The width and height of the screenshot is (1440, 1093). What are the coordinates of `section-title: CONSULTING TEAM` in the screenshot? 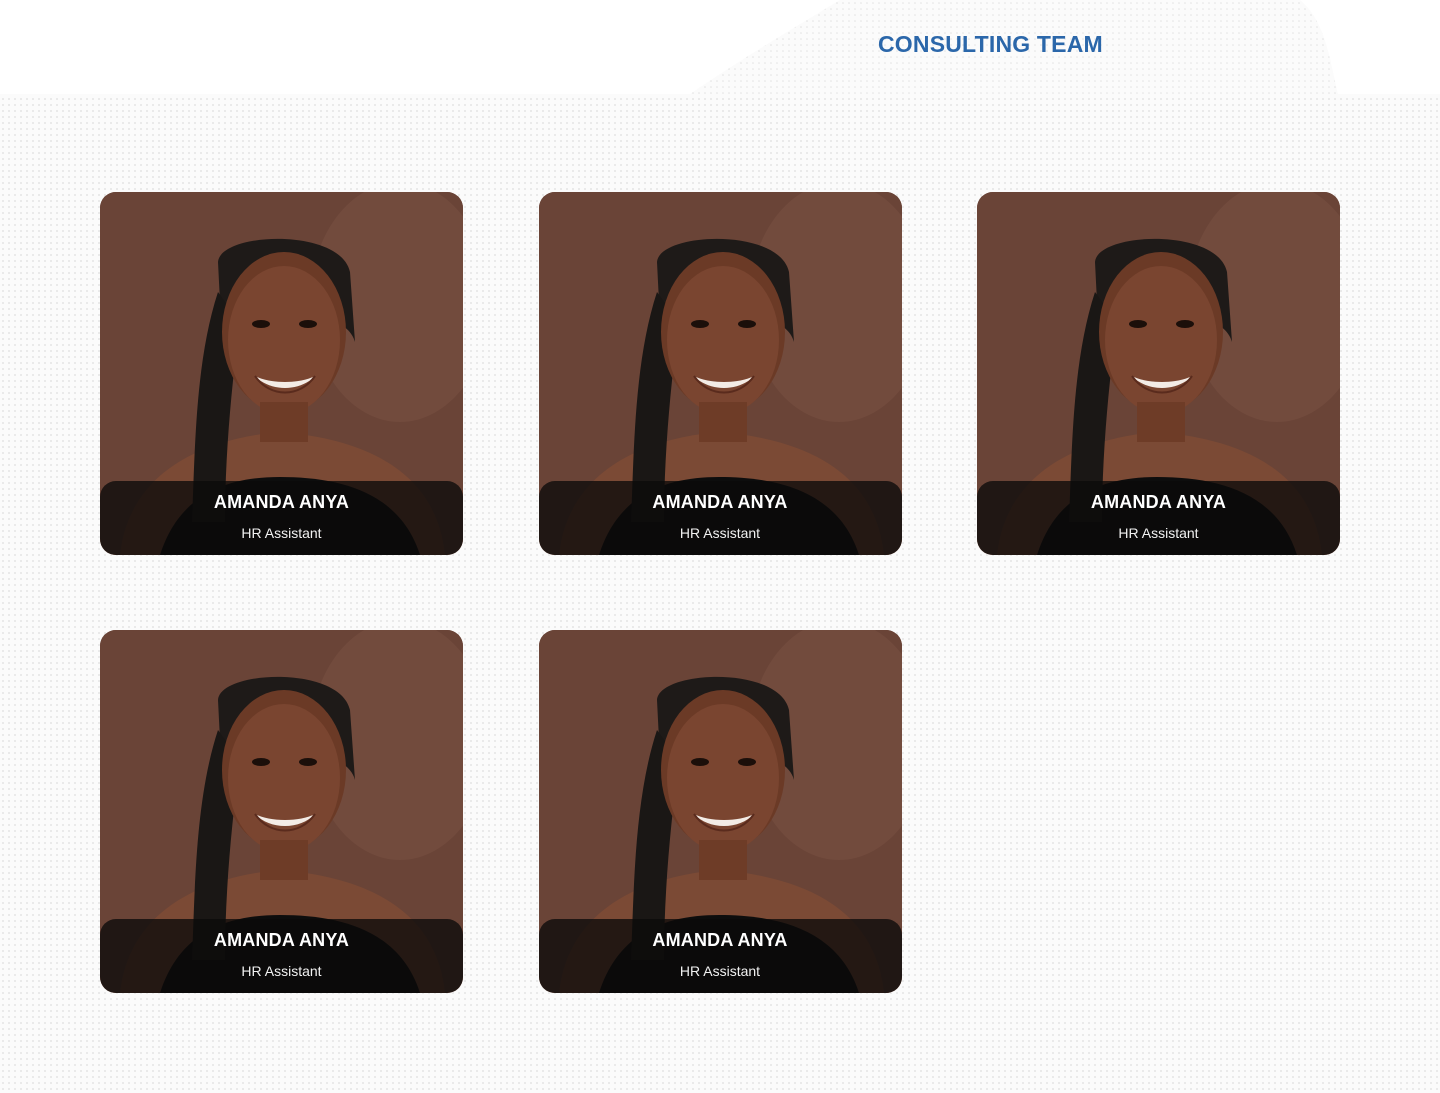 It's located at (990, 44).